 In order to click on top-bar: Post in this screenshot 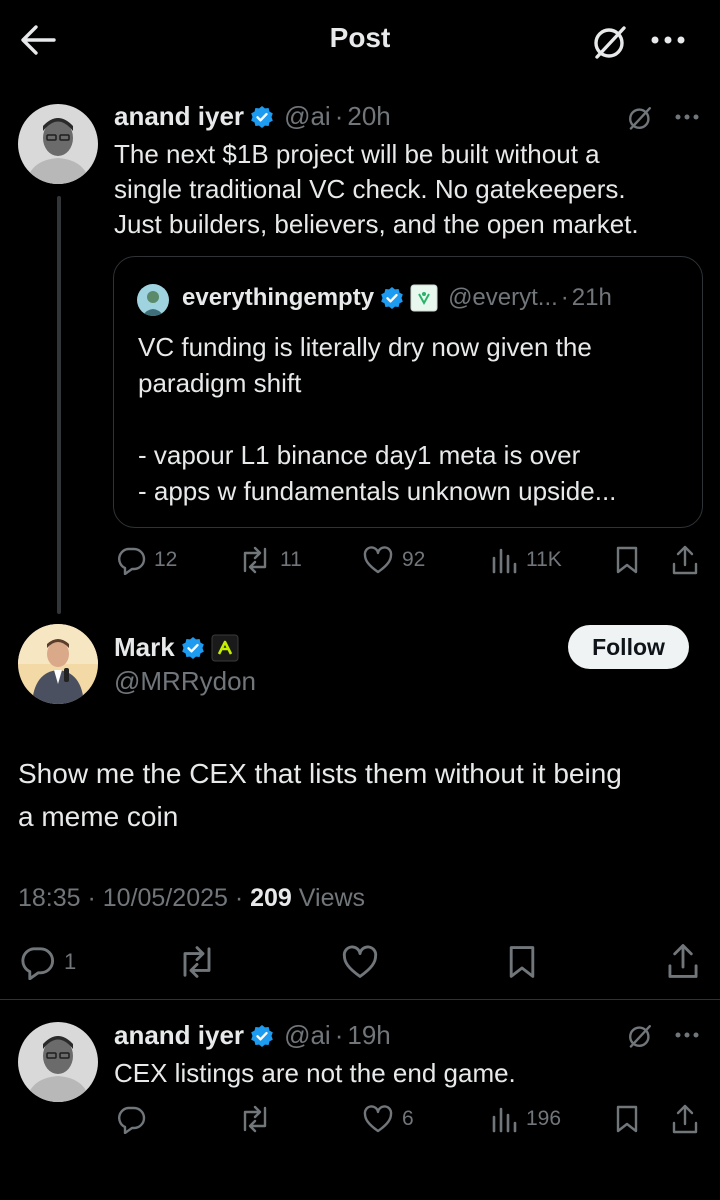, I will do `click(360, 40)`.